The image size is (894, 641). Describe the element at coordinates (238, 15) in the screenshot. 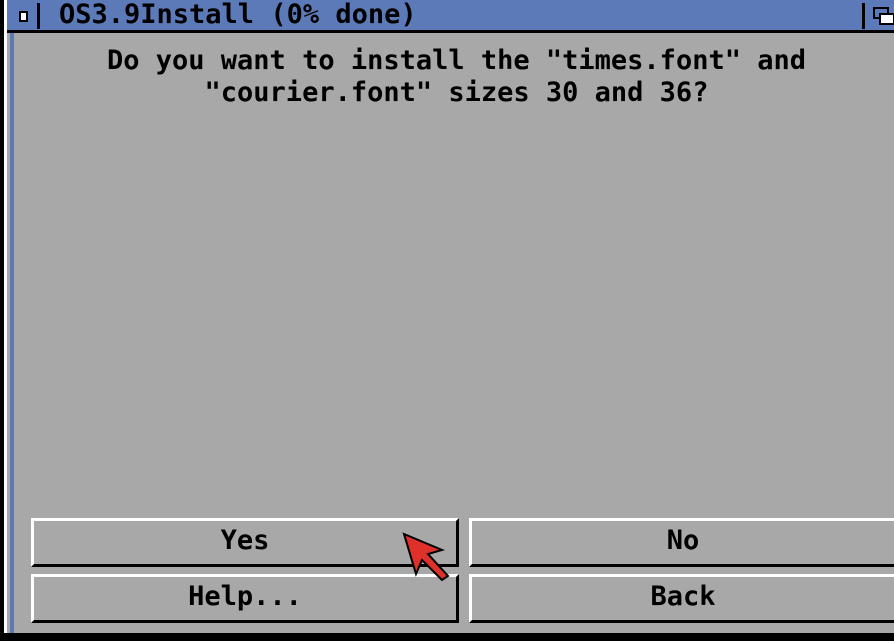

I see `window-title: OS3.9Install (0% done)` at that location.